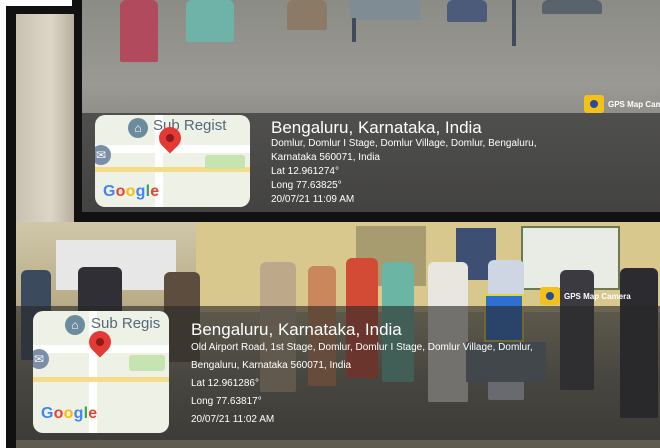 The height and width of the screenshot is (448, 660). Describe the element at coordinates (101, 372) in the screenshot. I see `bottom-map-thumbnail: ⌂ Sub Regis ✉ Google` at that location.